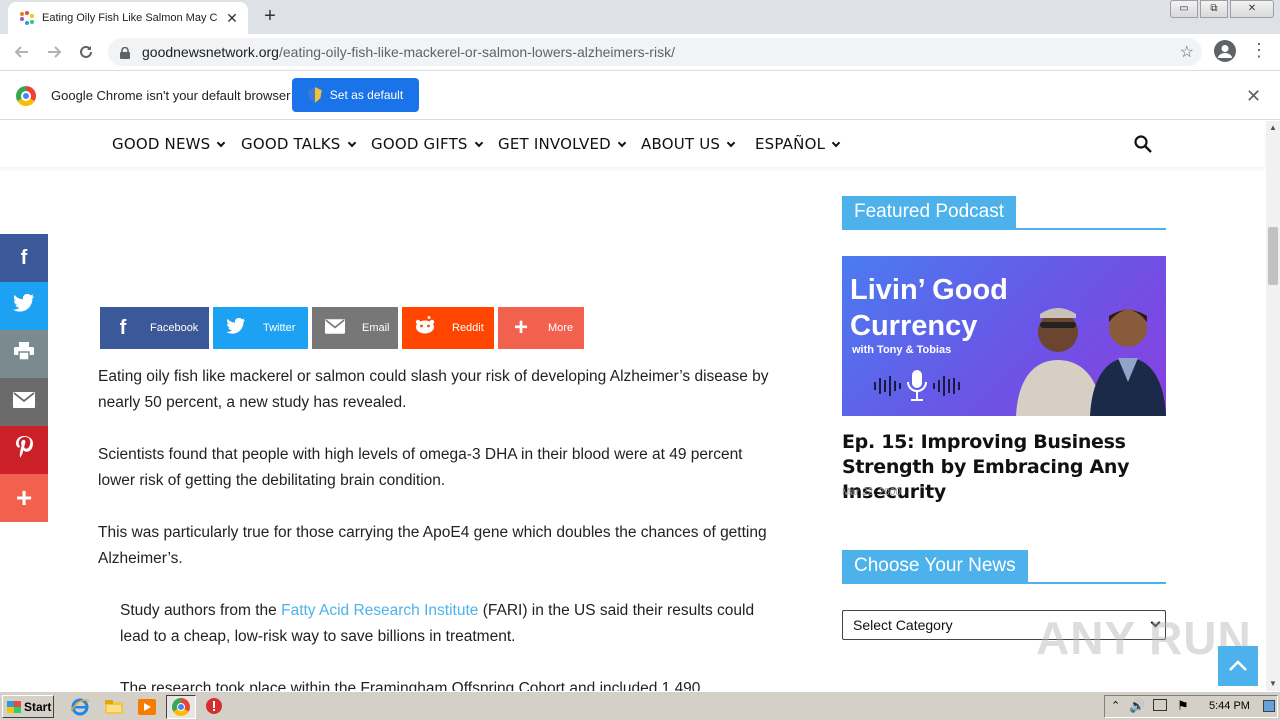 This screenshot has height=720, width=1280. I want to click on window-controls: ▭ ⧉ ✕, so click(1221, 9).